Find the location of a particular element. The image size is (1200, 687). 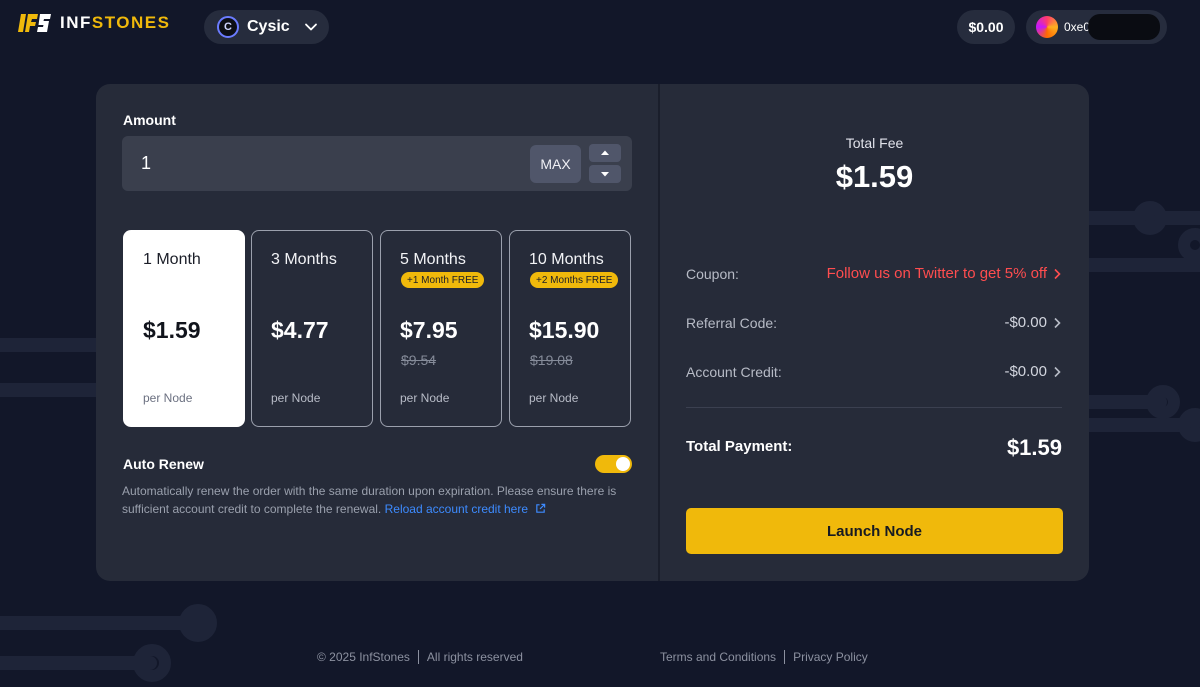

max-button: MAX is located at coordinates (555, 164).